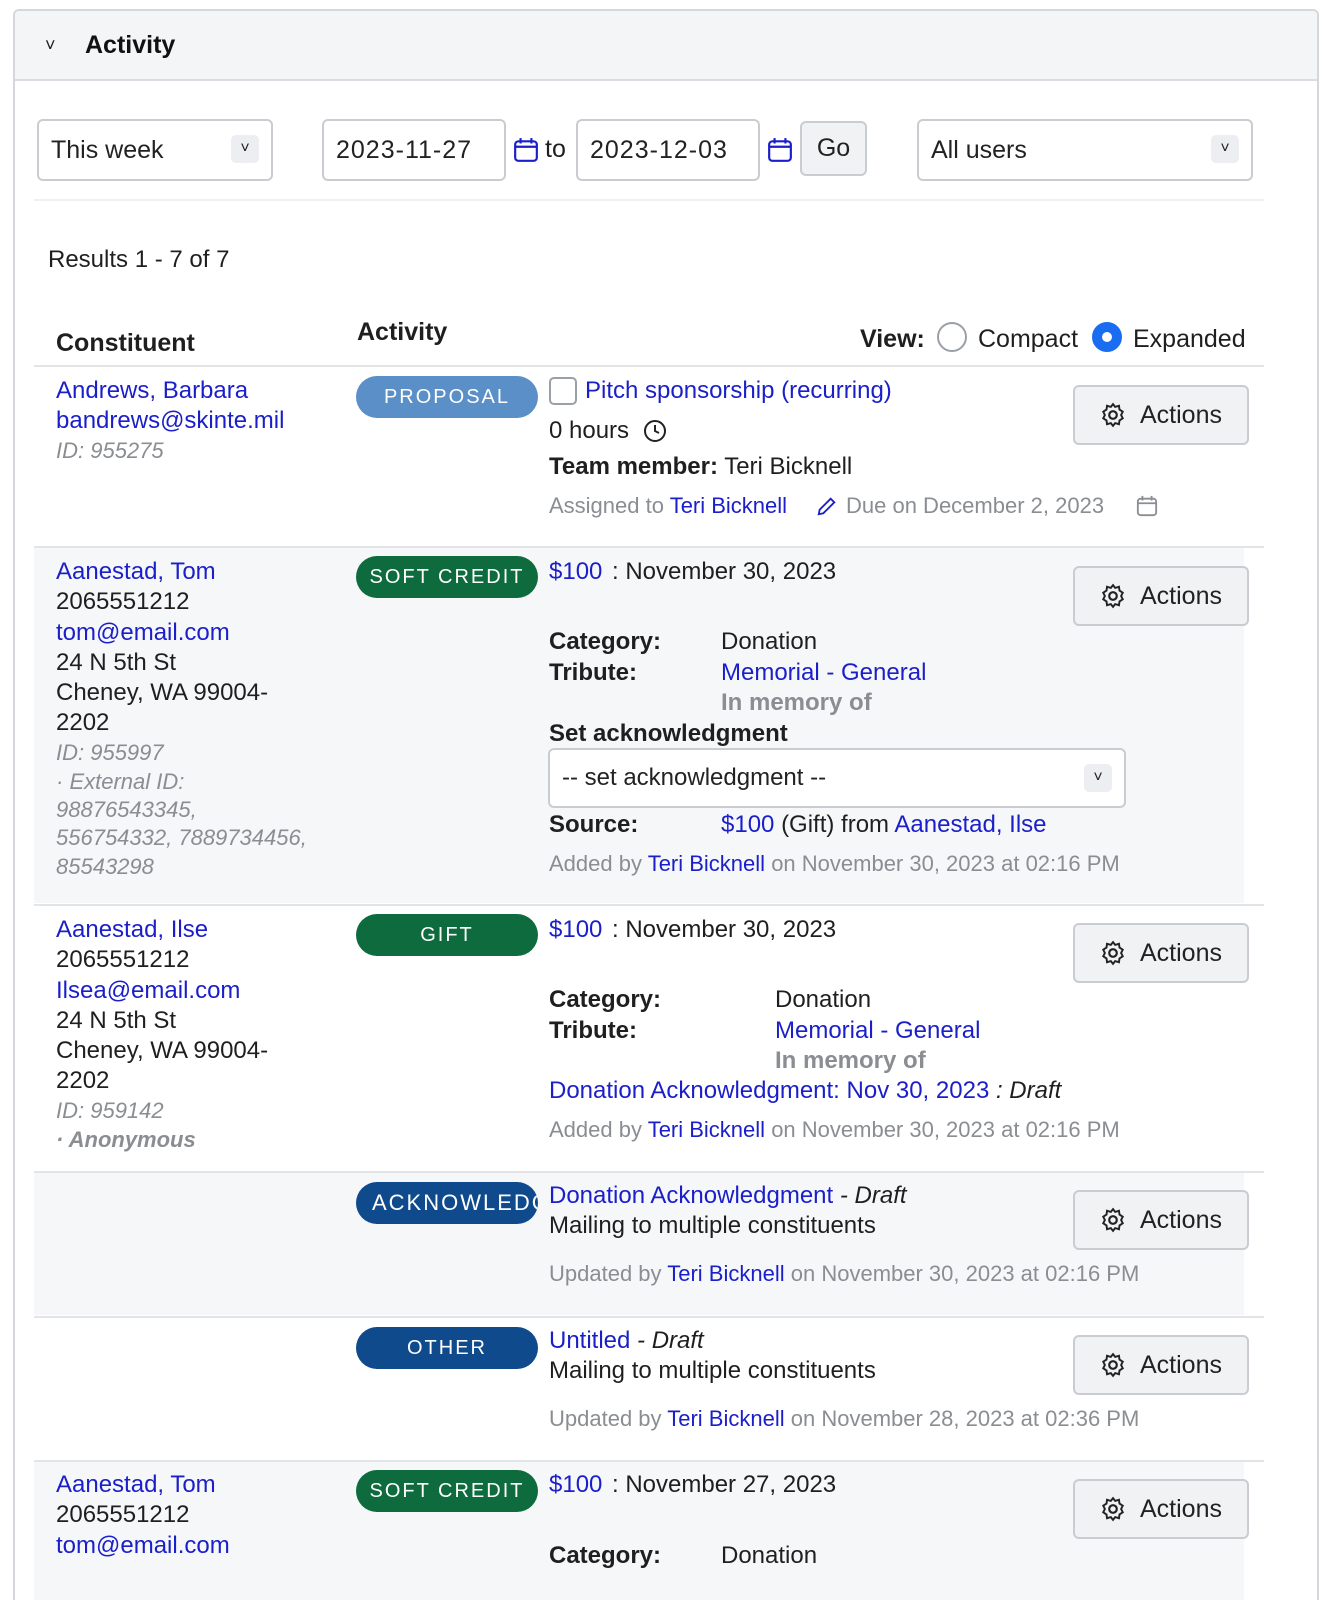 This screenshot has height=1600, width=1332. What do you see at coordinates (666, 46) in the screenshot?
I see `panel-header: ˅ Activity` at bounding box center [666, 46].